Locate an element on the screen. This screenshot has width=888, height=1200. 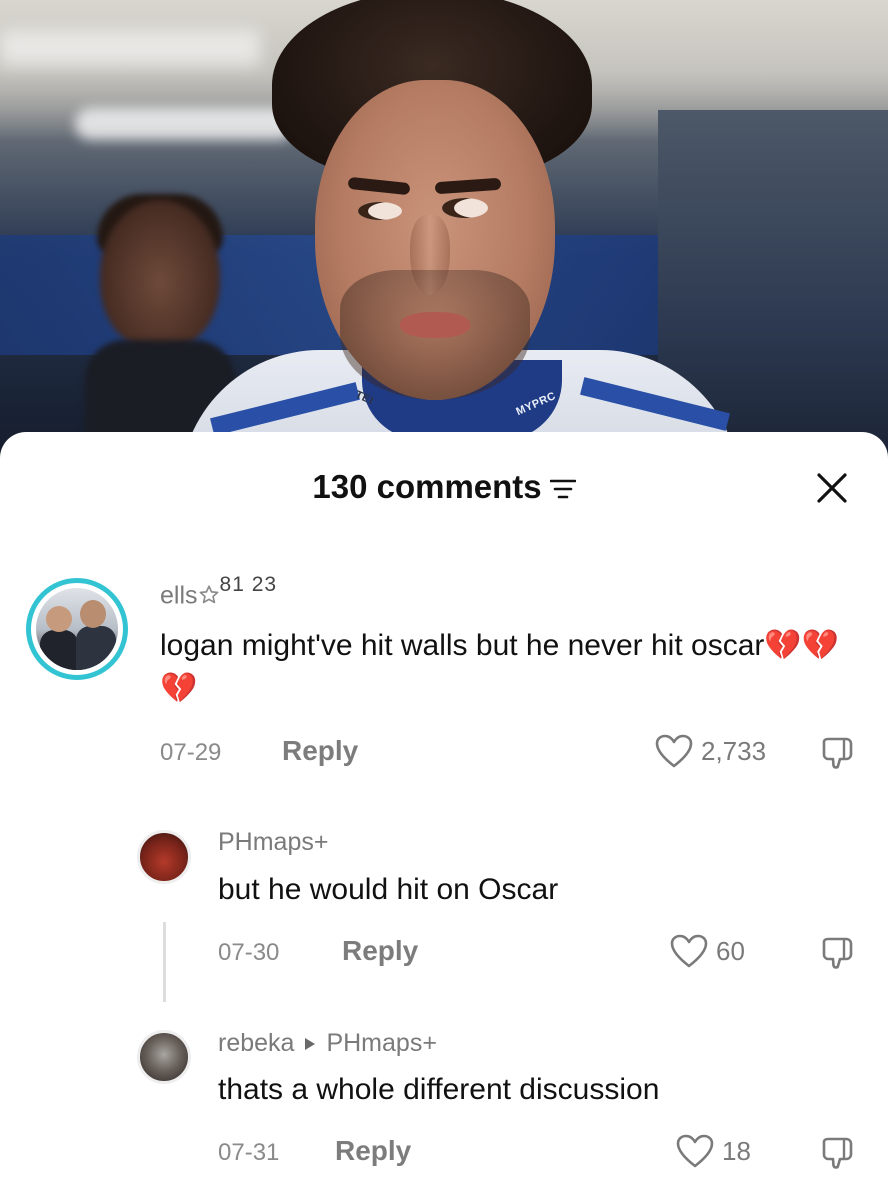
user-badge: 81 23 is located at coordinates (248, 584).